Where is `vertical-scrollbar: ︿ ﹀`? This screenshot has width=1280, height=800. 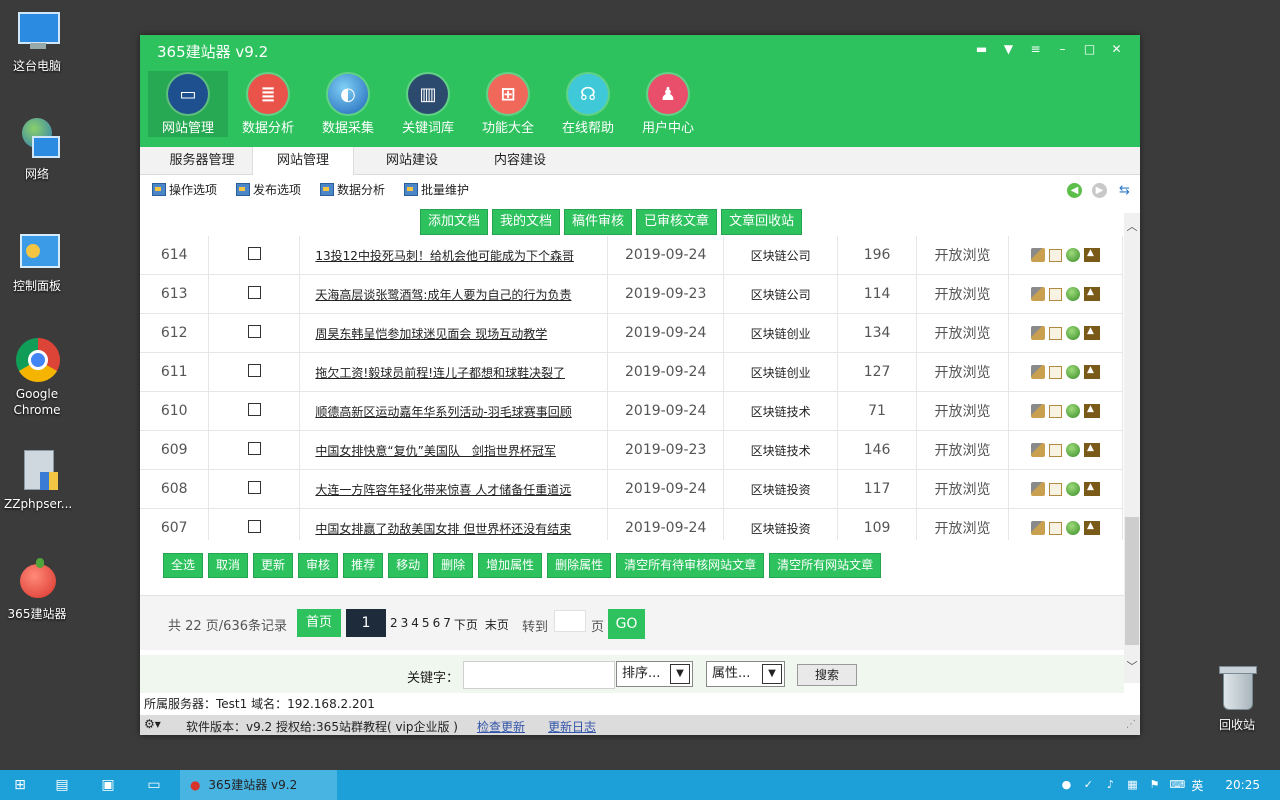 vertical-scrollbar: ︿ ﹀ is located at coordinates (1132, 448).